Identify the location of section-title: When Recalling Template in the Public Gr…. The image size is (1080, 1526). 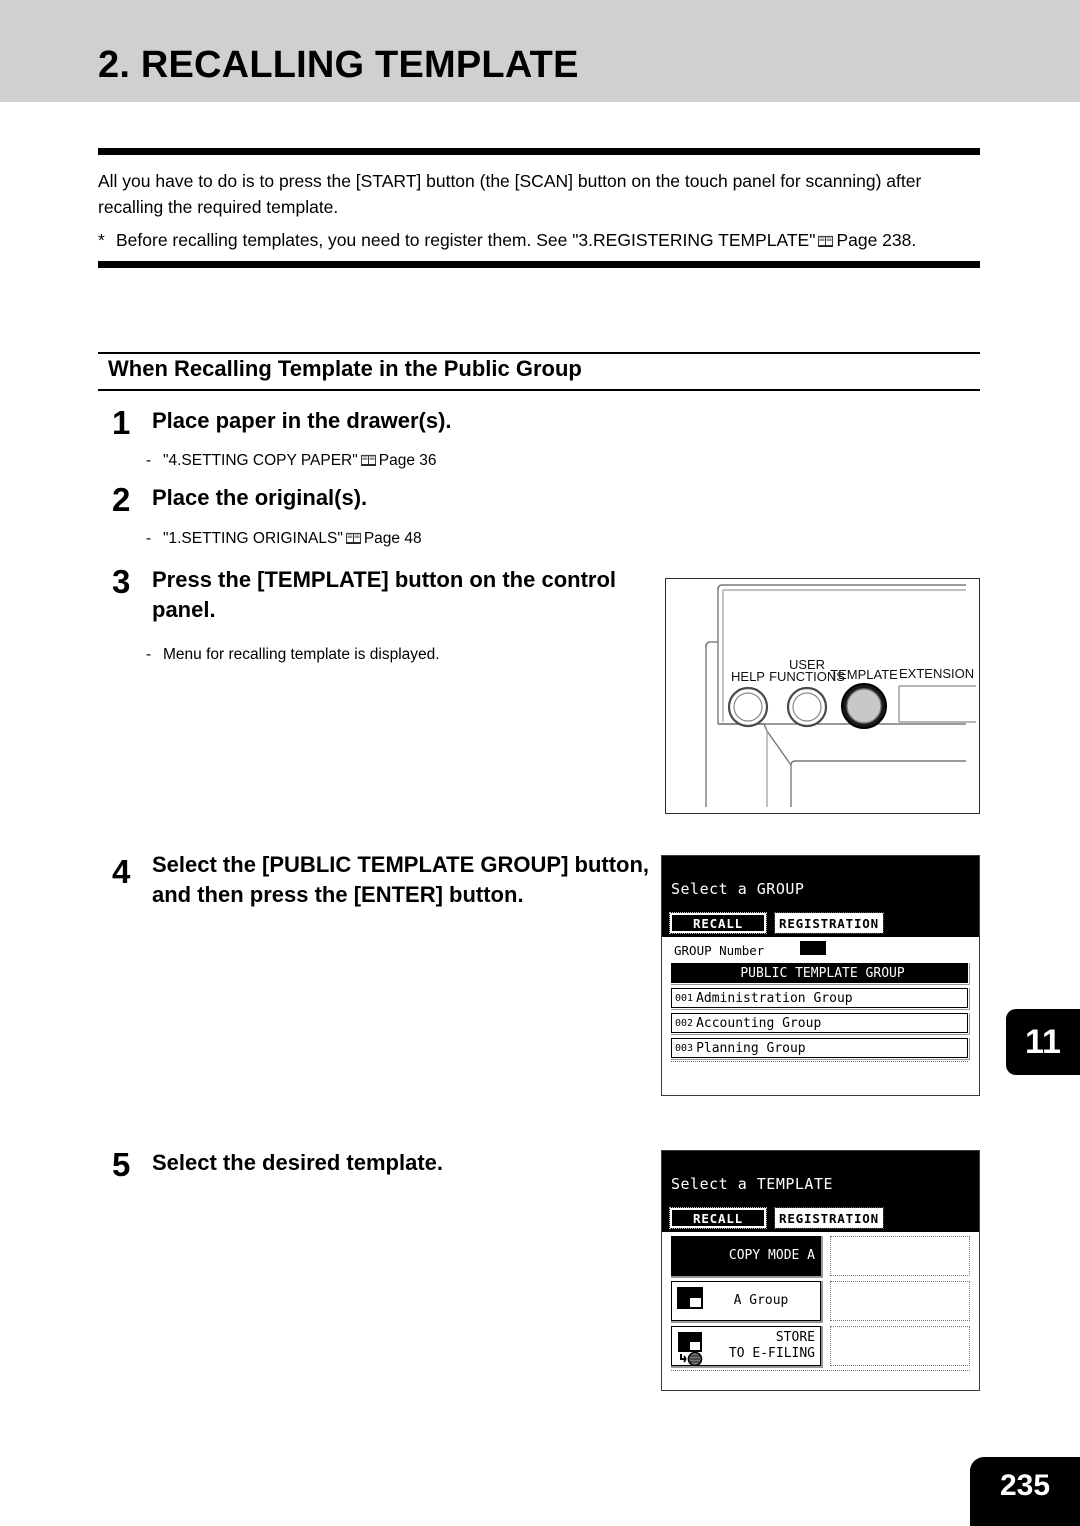
(345, 368).